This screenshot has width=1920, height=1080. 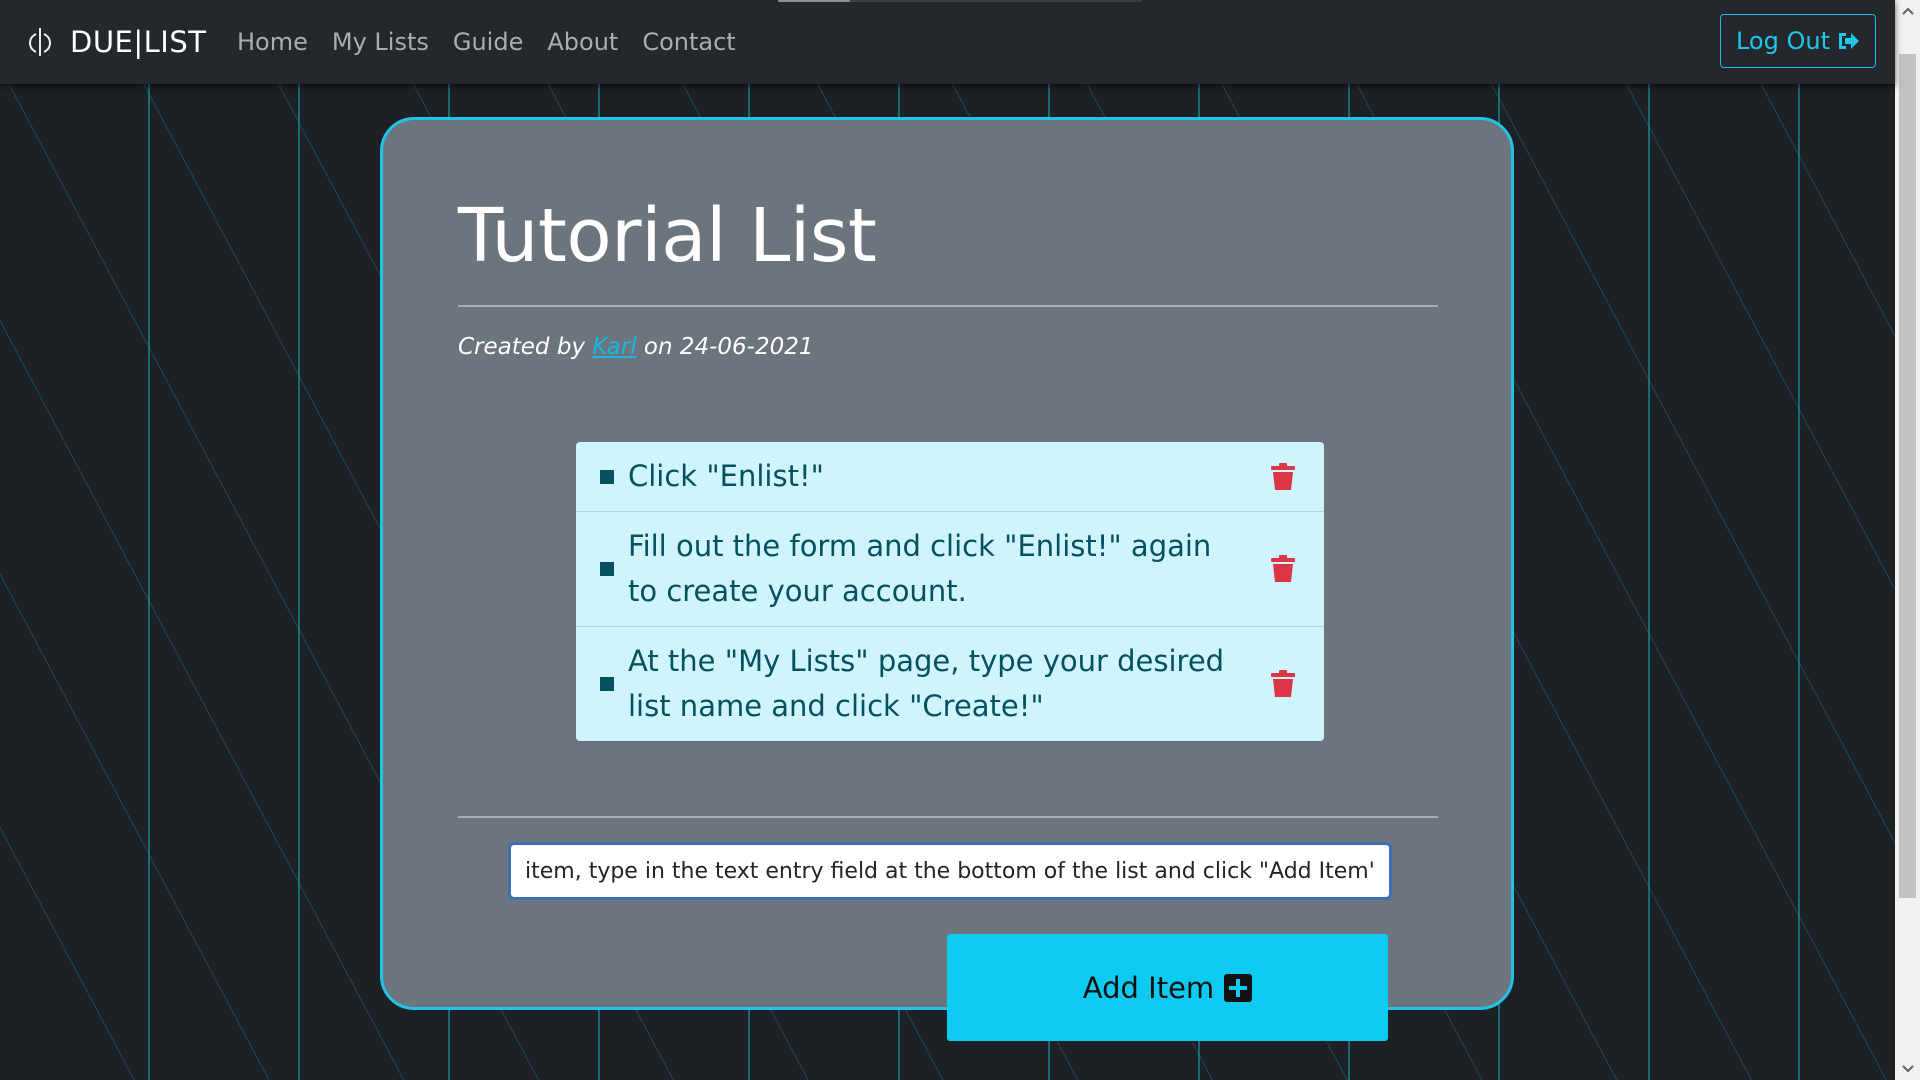 What do you see at coordinates (688, 42) in the screenshot?
I see `nav-contact-link: Contact` at bounding box center [688, 42].